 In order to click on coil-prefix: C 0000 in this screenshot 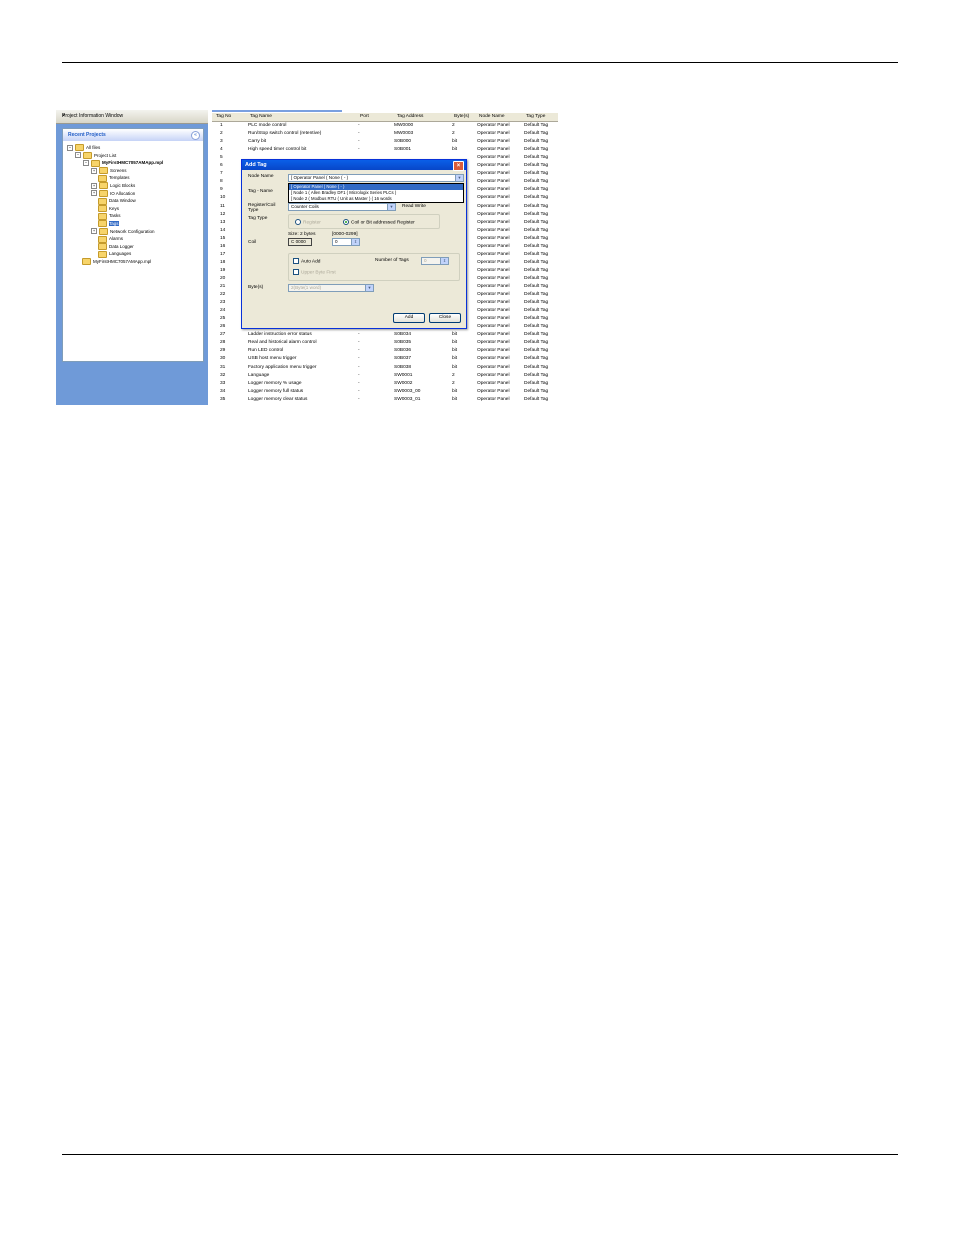, I will do `click(298, 241)`.